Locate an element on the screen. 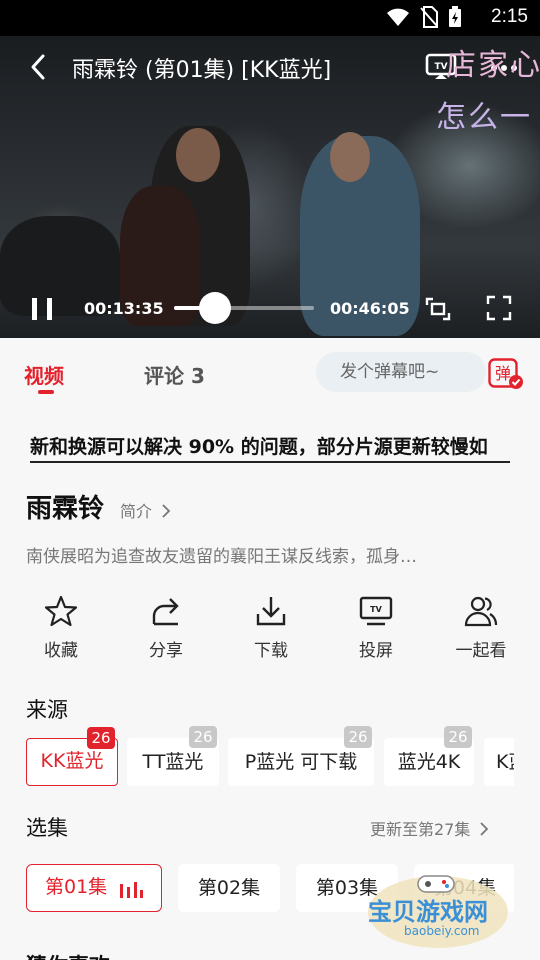 The width and height of the screenshot is (540, 960). rotate-icon is located at coordinates (438, 309).